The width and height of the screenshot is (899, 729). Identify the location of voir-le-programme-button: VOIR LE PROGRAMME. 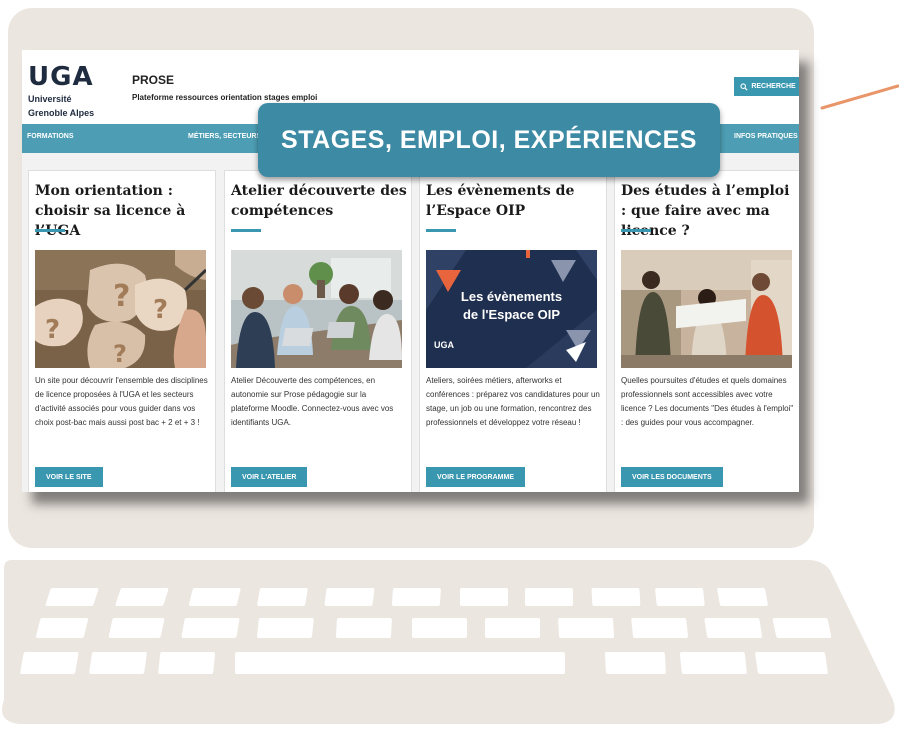
(476, 477).